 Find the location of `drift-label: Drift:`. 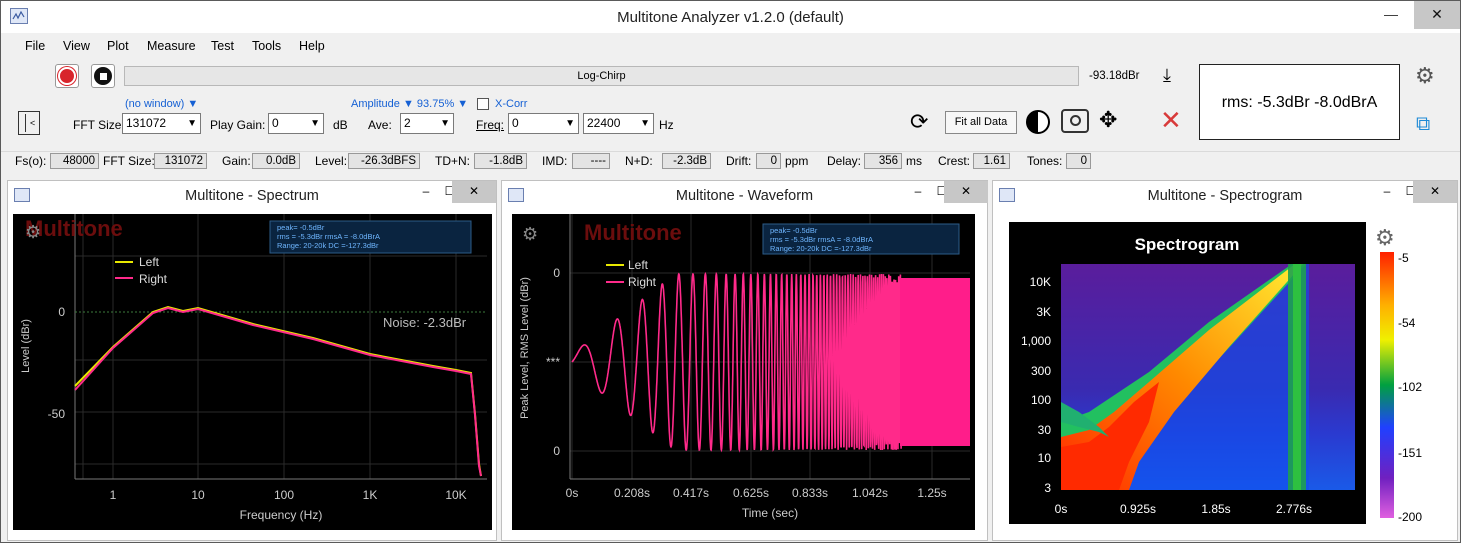

drift-label: Drift: is located at coordinates (739, 161).